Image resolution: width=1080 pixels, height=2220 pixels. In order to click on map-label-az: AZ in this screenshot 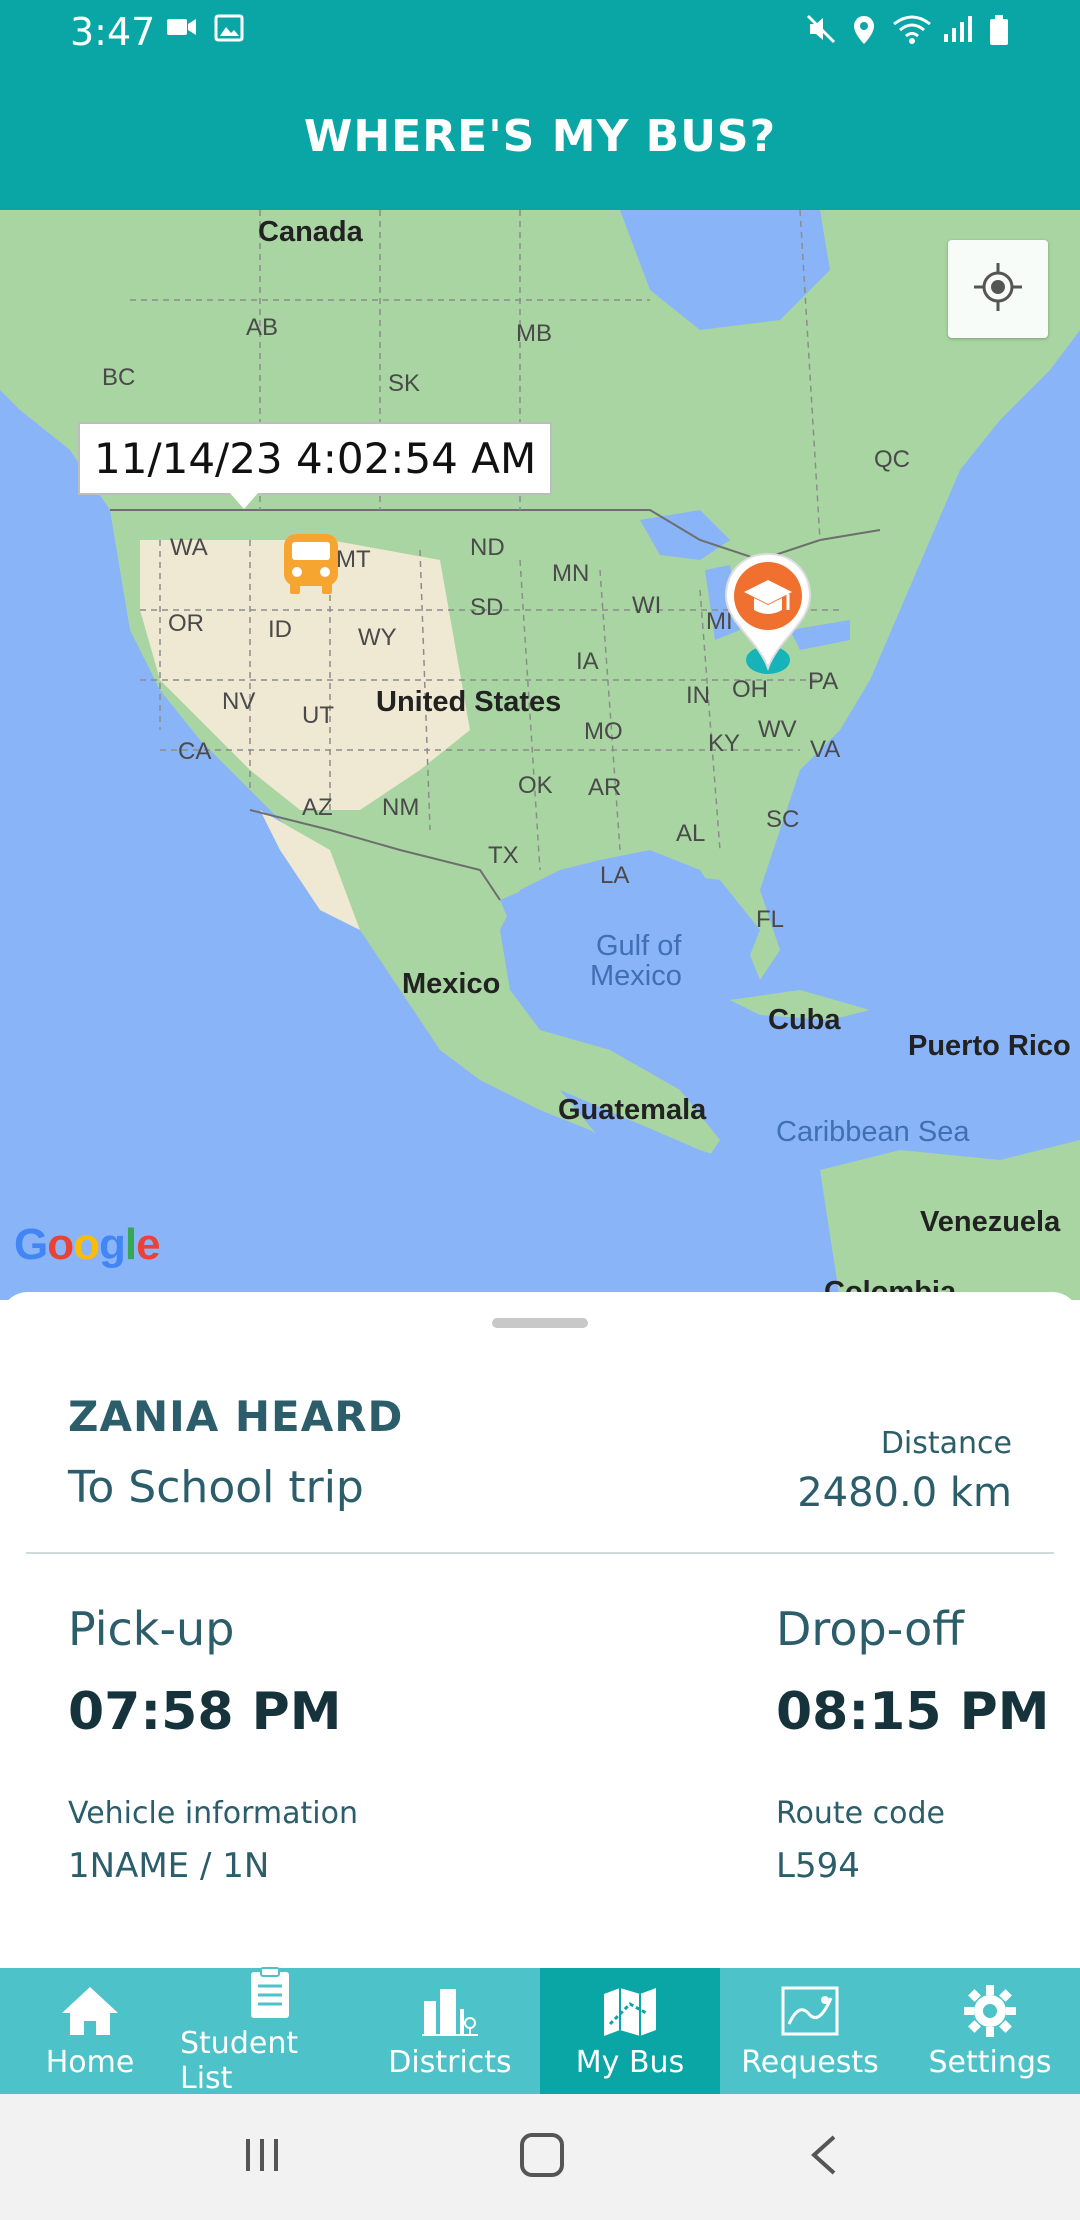, I will do `click(317, 807)`.